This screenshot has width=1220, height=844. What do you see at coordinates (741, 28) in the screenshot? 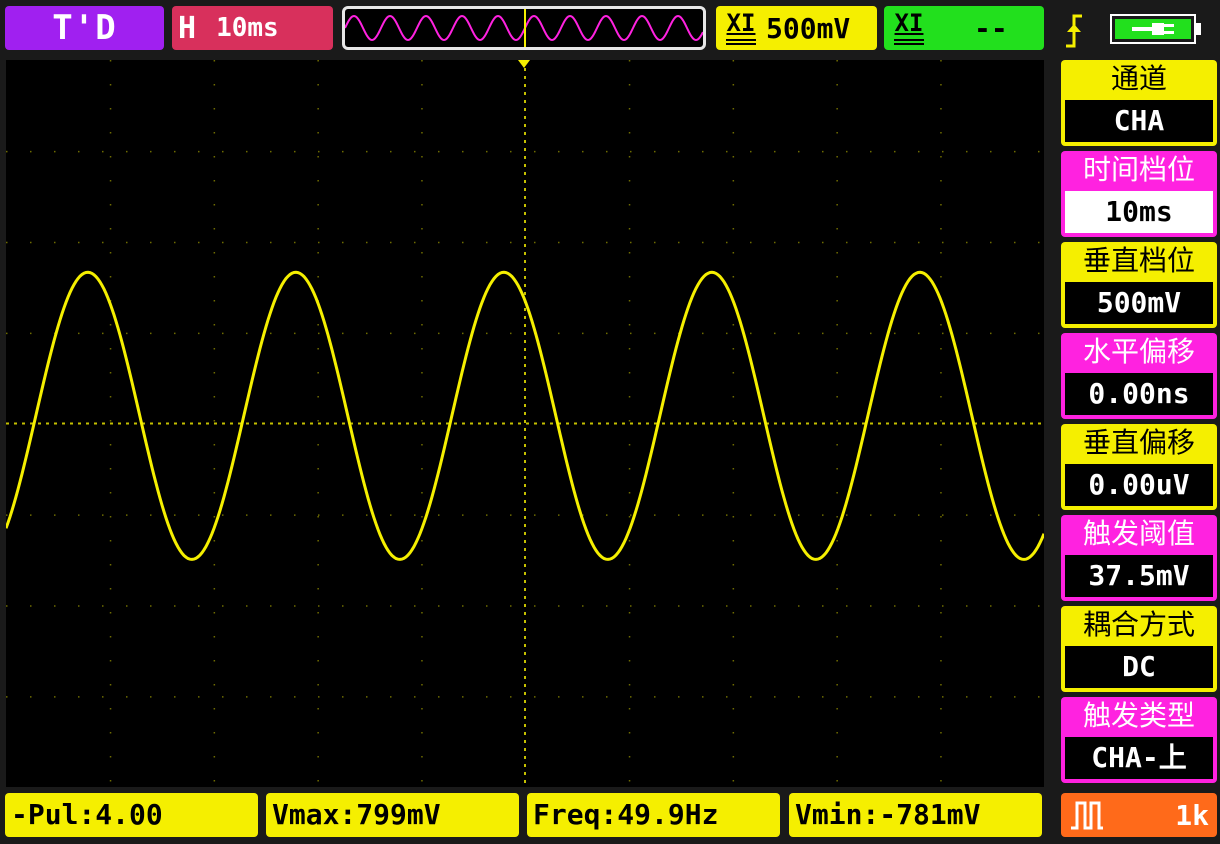
I see `channel-a-icon: XI` at bounding box center [741, 28].